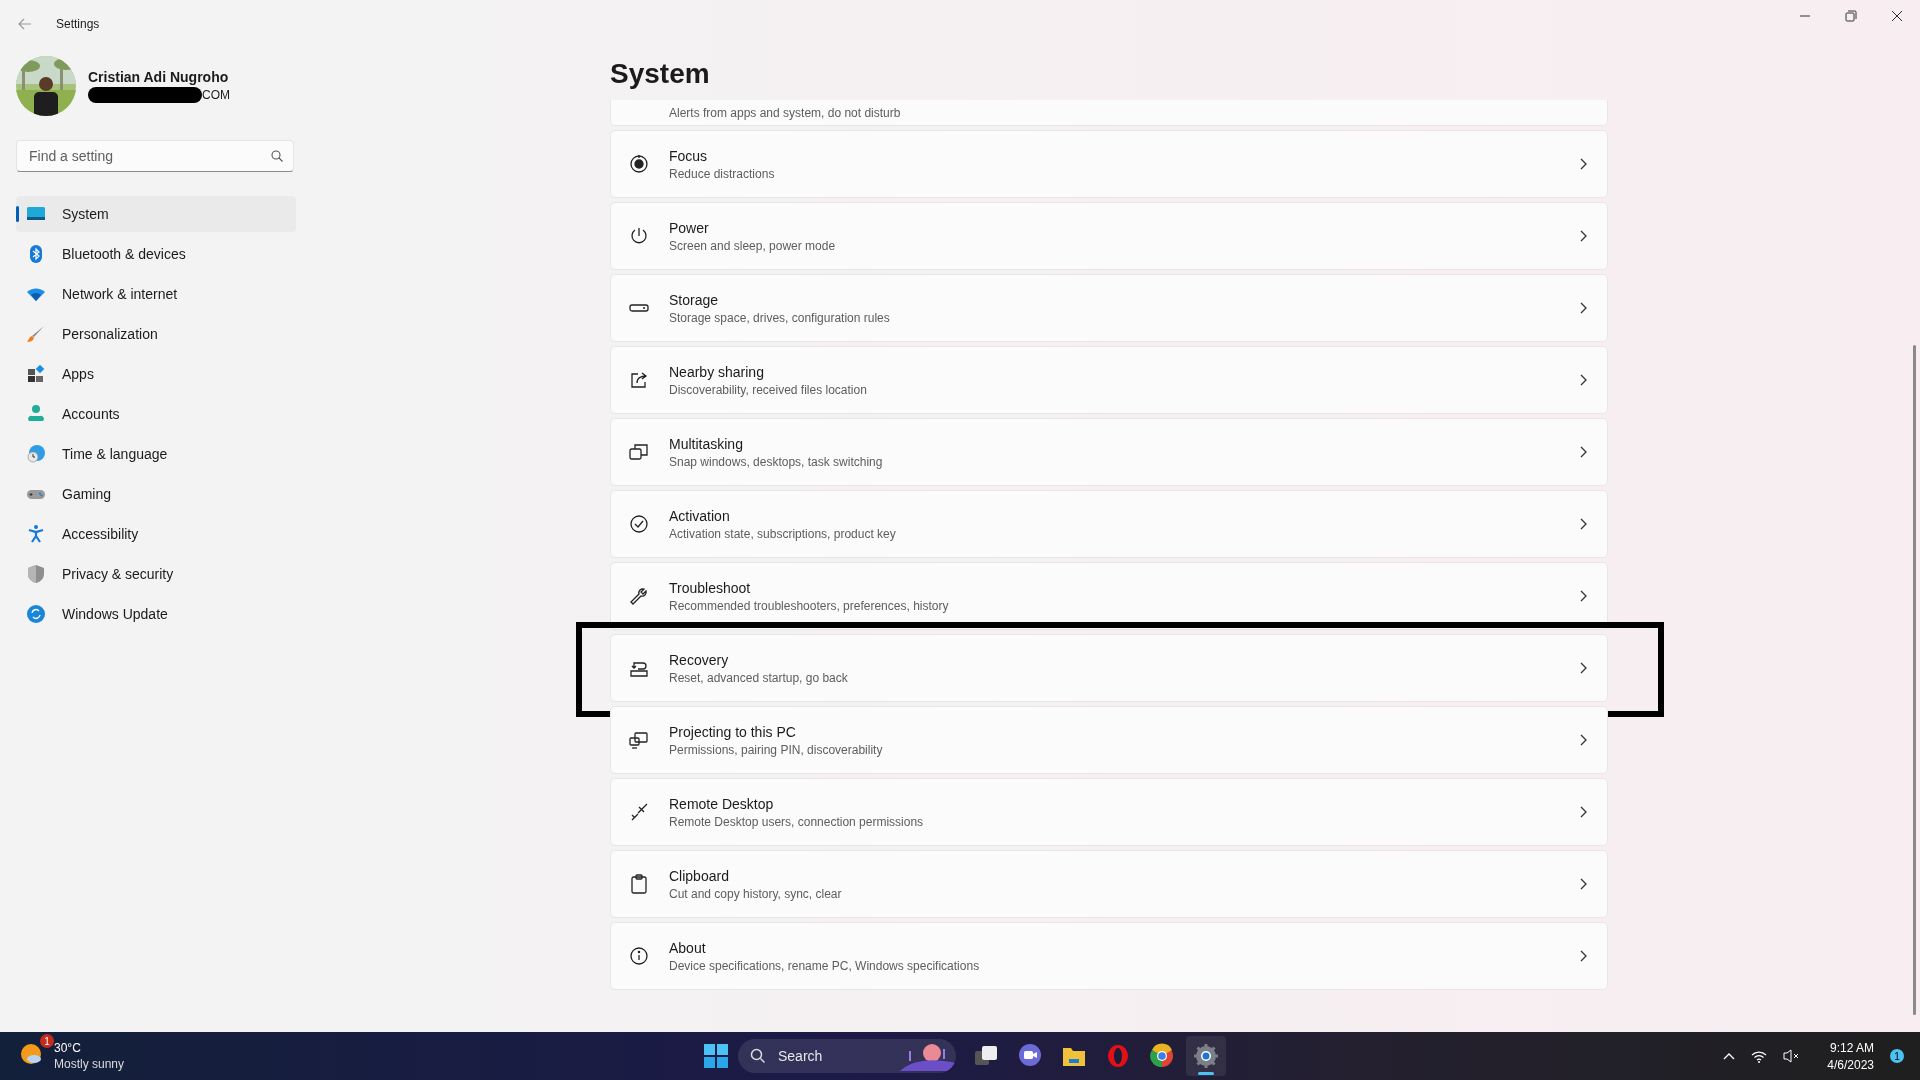 This screenshot has width=1920, height=1080. I want to click on card-description: Permissions, pairing PIN, discoverability, so click(776, 749).